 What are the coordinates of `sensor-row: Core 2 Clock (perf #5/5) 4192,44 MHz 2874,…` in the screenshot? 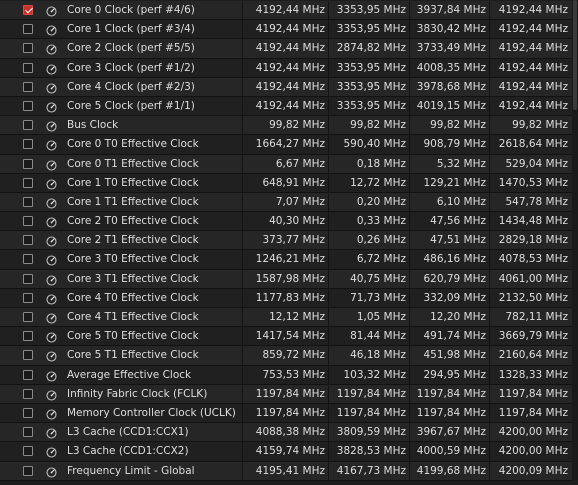 It's located at (286, 49).